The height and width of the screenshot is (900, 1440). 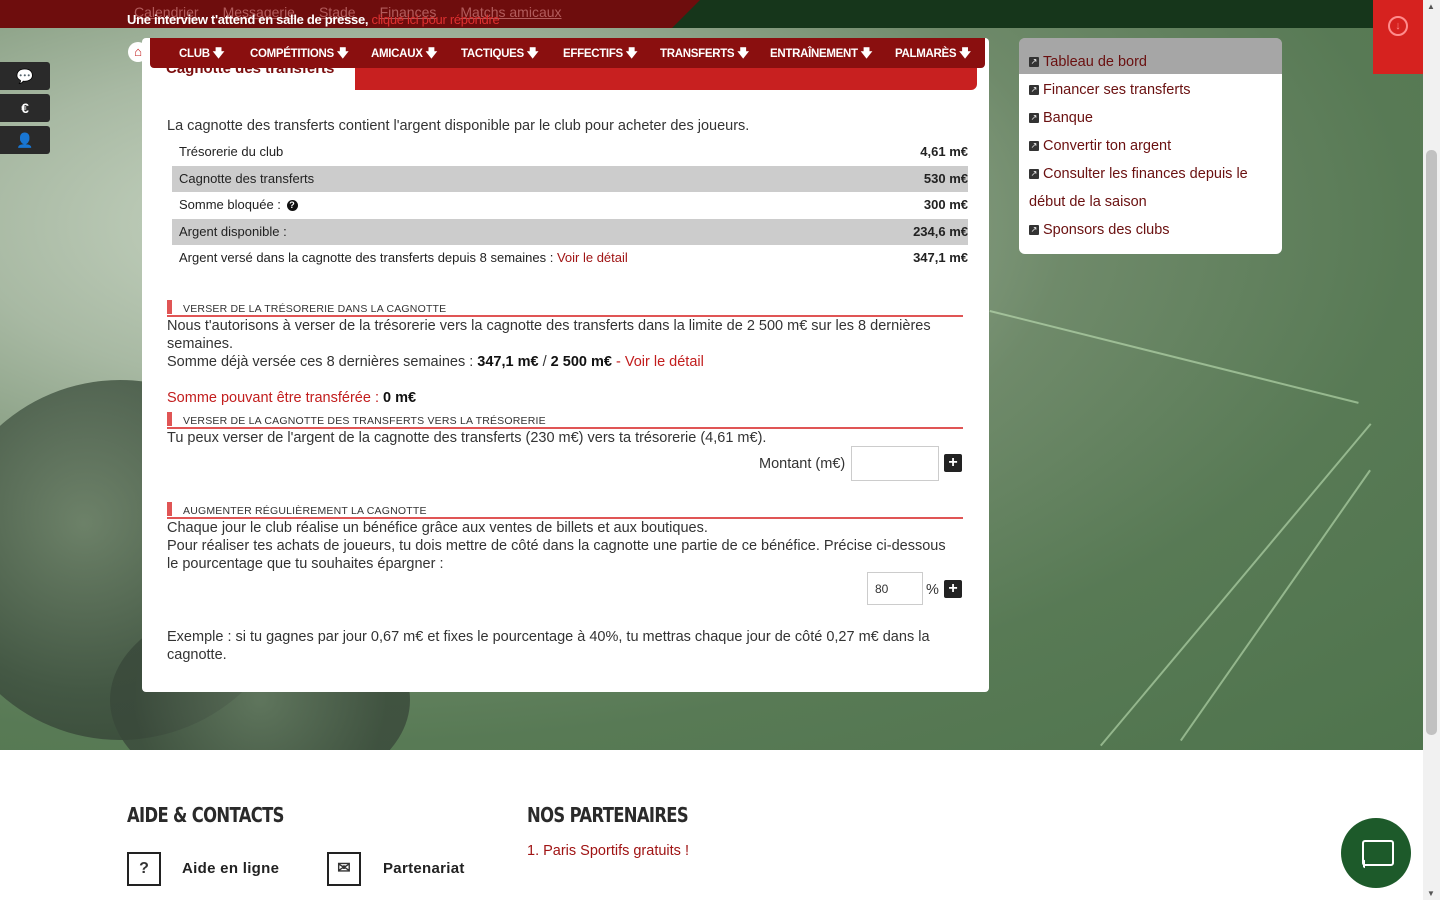 I want to click on help-online-link: Aide en ligne, so click(x=230, y=868).